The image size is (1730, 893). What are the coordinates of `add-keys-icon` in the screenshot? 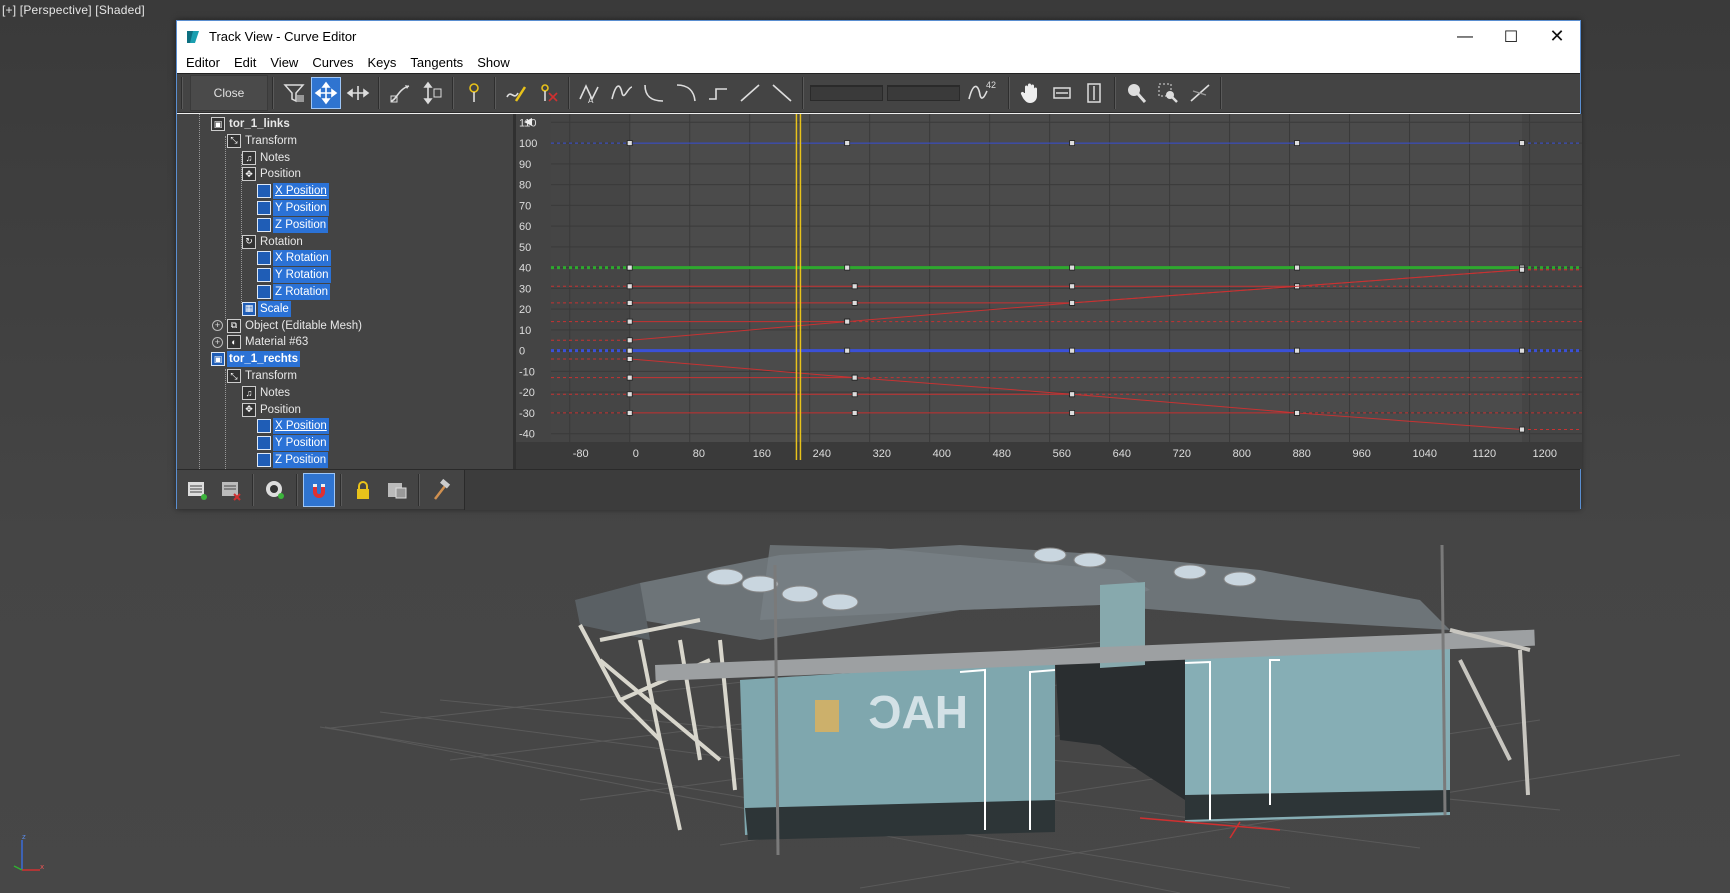 It's located at (474, 93).